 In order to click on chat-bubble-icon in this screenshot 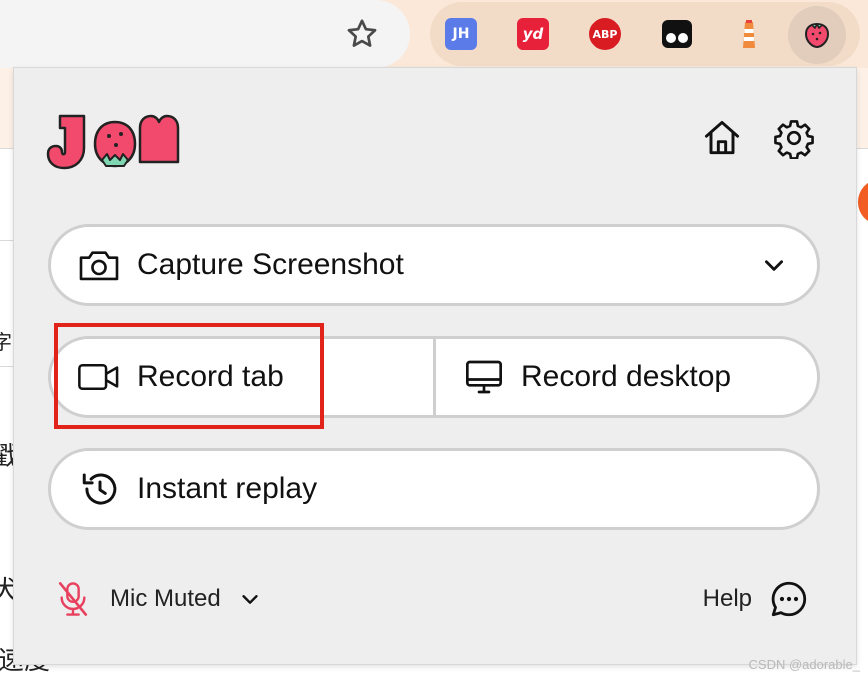, I will do `click(789, 599)`.